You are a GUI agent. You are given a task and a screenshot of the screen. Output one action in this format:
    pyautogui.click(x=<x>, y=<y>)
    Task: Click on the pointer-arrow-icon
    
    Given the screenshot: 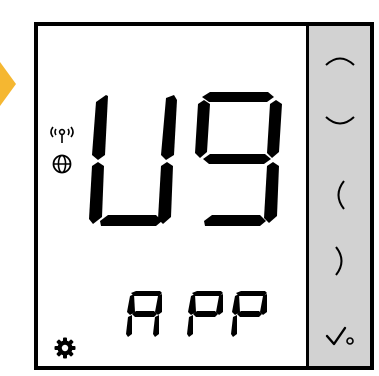 What is the action you would take?
    pyautogui.click(x=8, y=84)
    